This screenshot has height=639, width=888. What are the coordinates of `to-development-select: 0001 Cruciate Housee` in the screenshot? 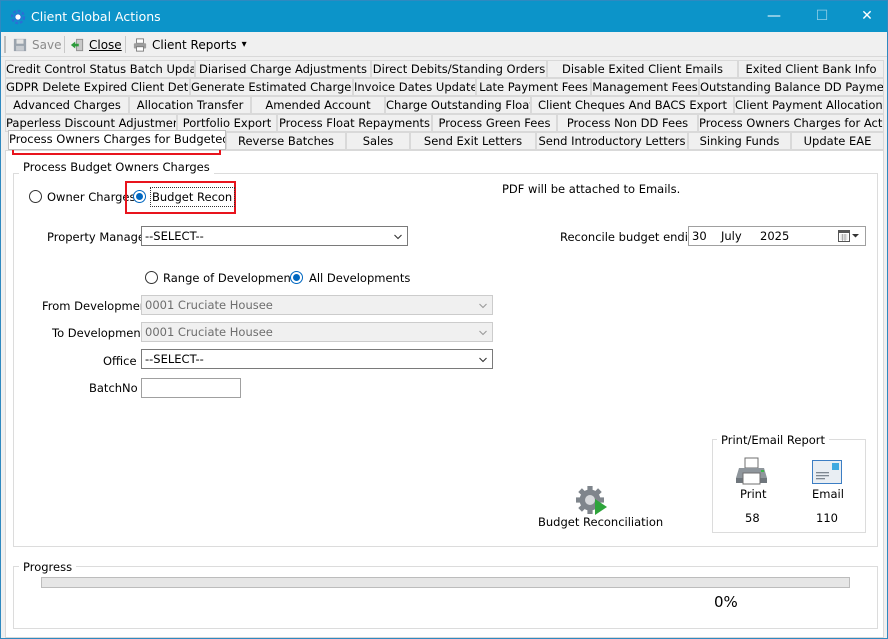 It's located at (317, 332).